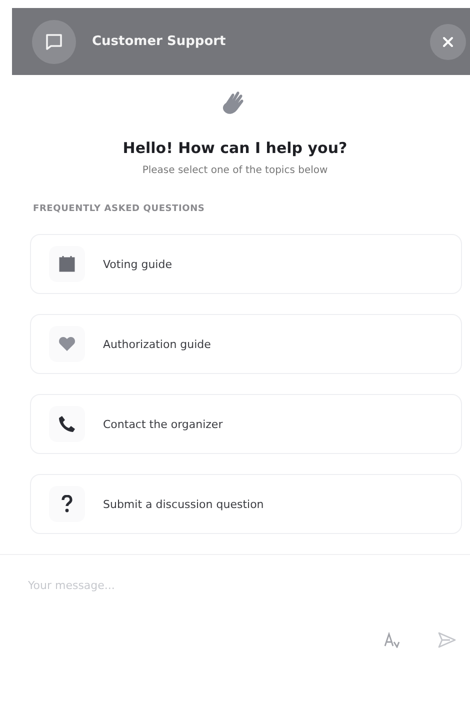 This screenshot has height=702, width=470. I want to click on phone-icon, so click(67, 424).